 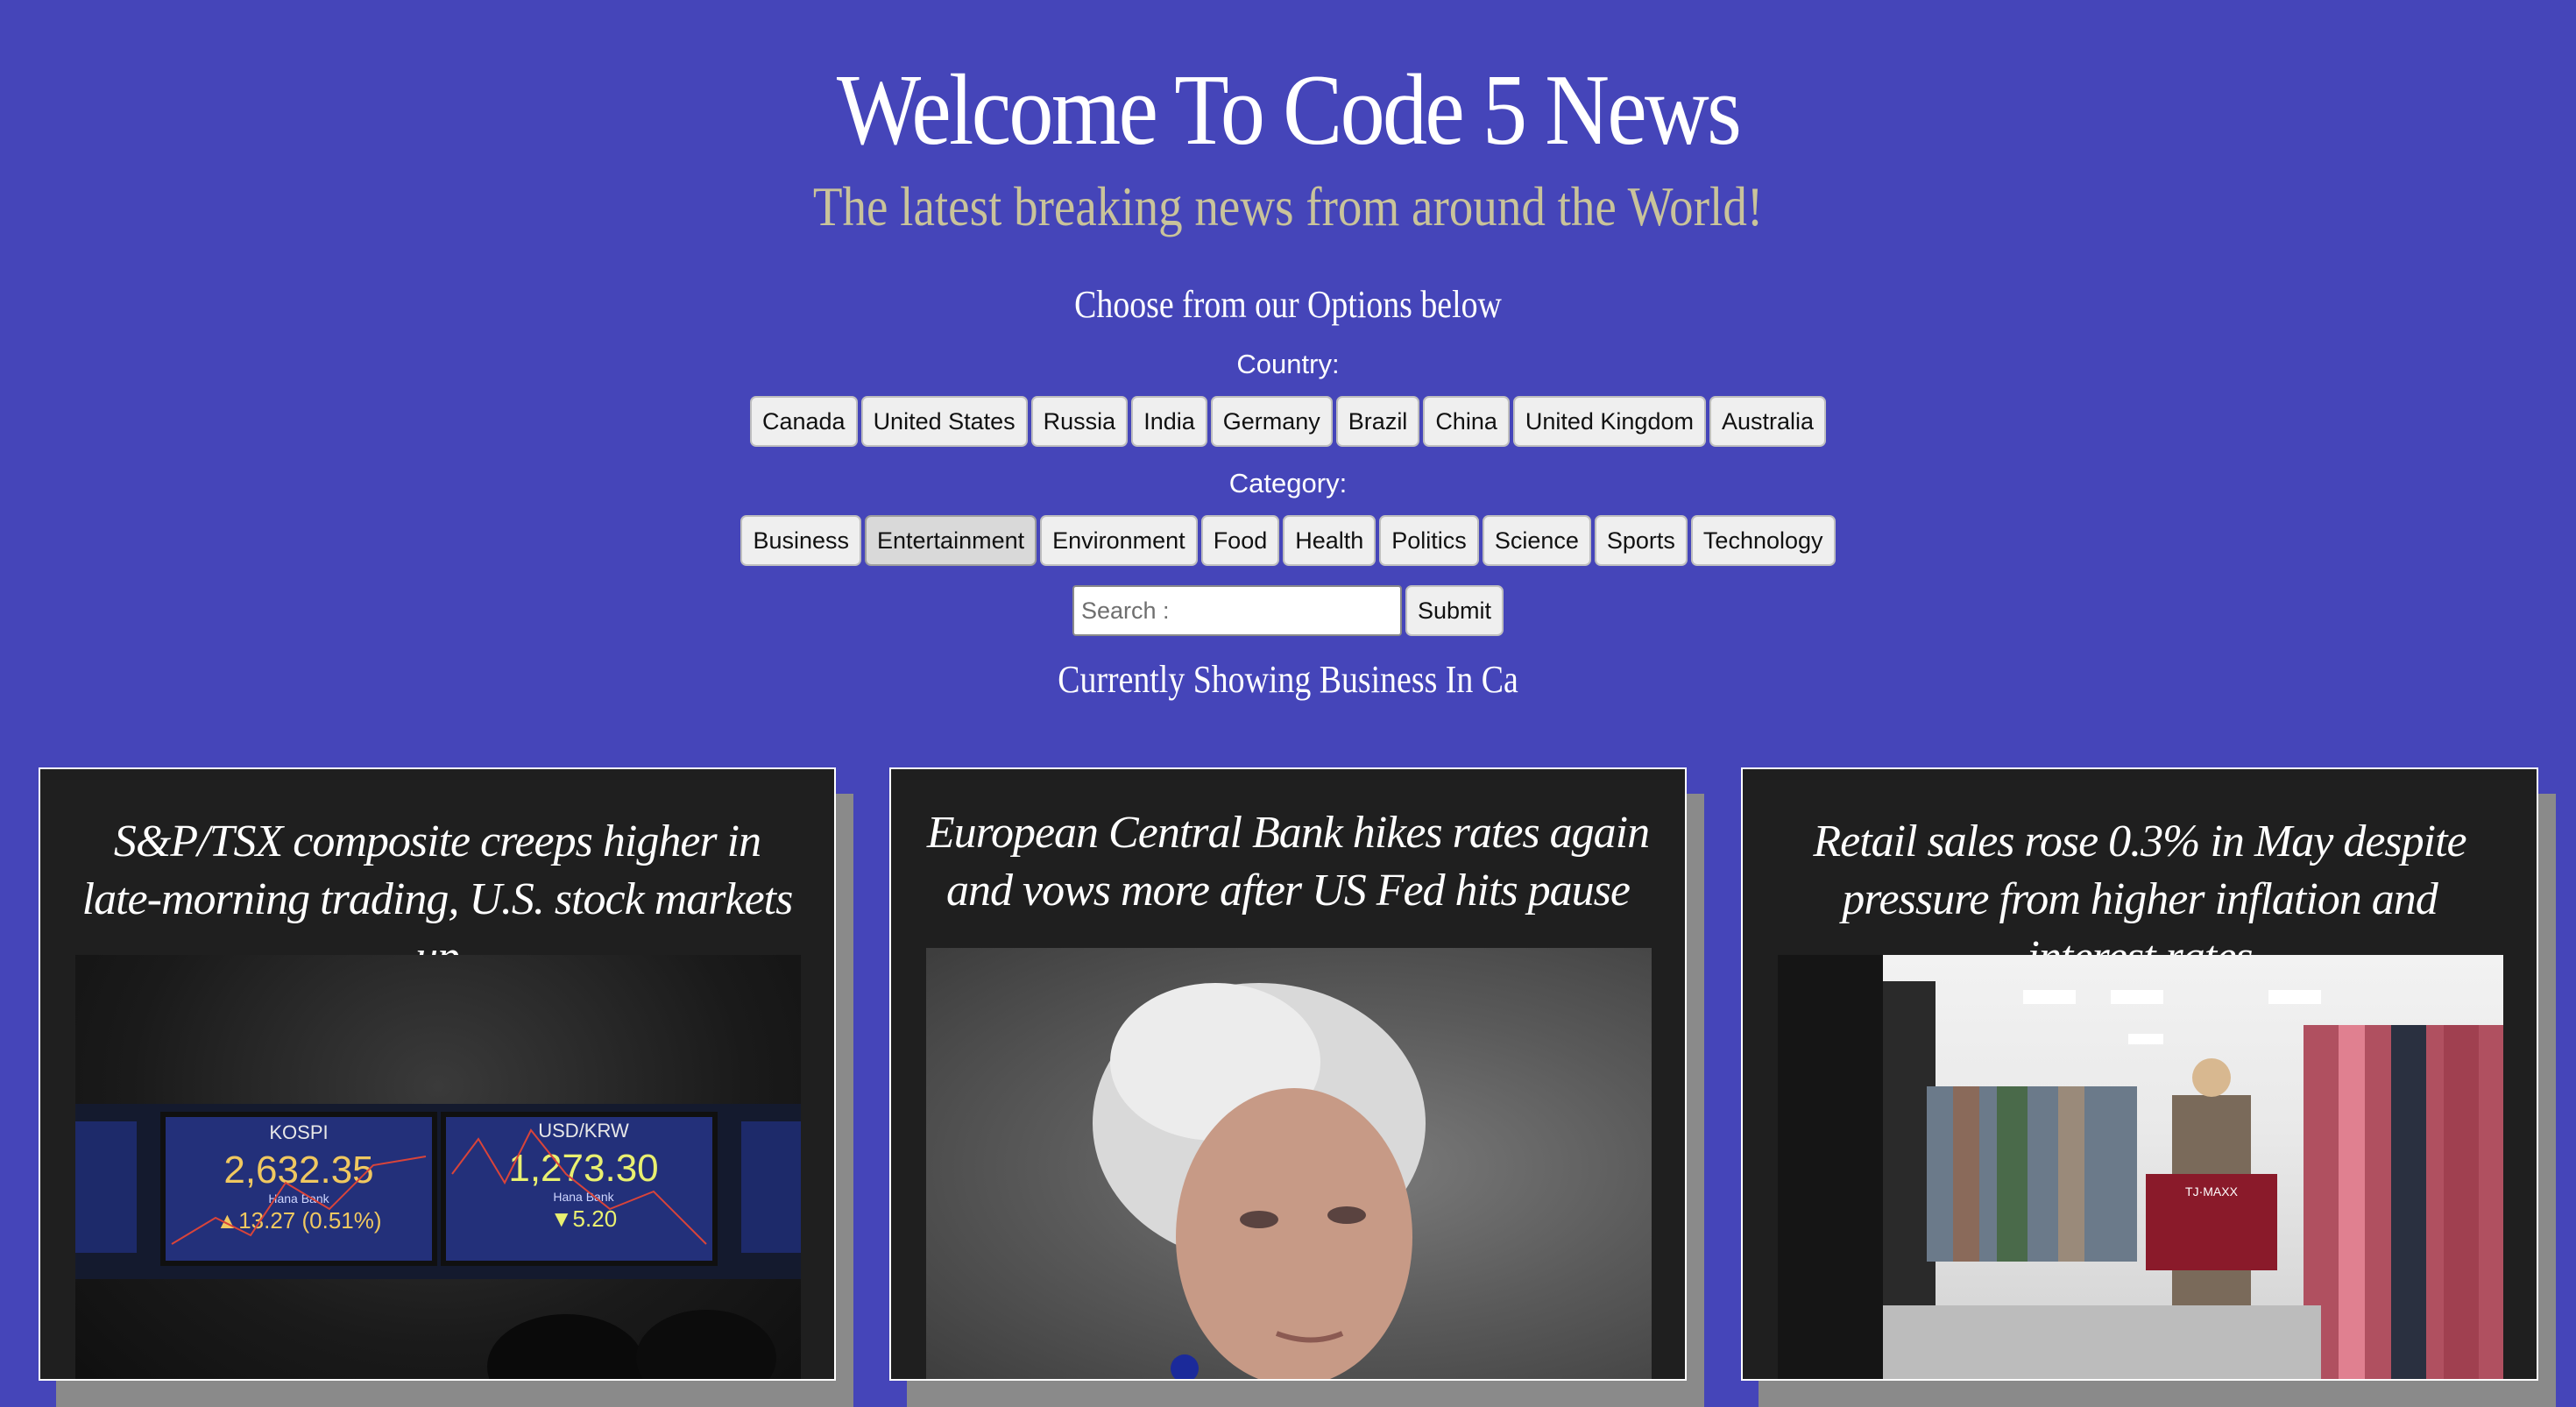 I want to click on portrait-illustration, so click(x=1259, y=1181).